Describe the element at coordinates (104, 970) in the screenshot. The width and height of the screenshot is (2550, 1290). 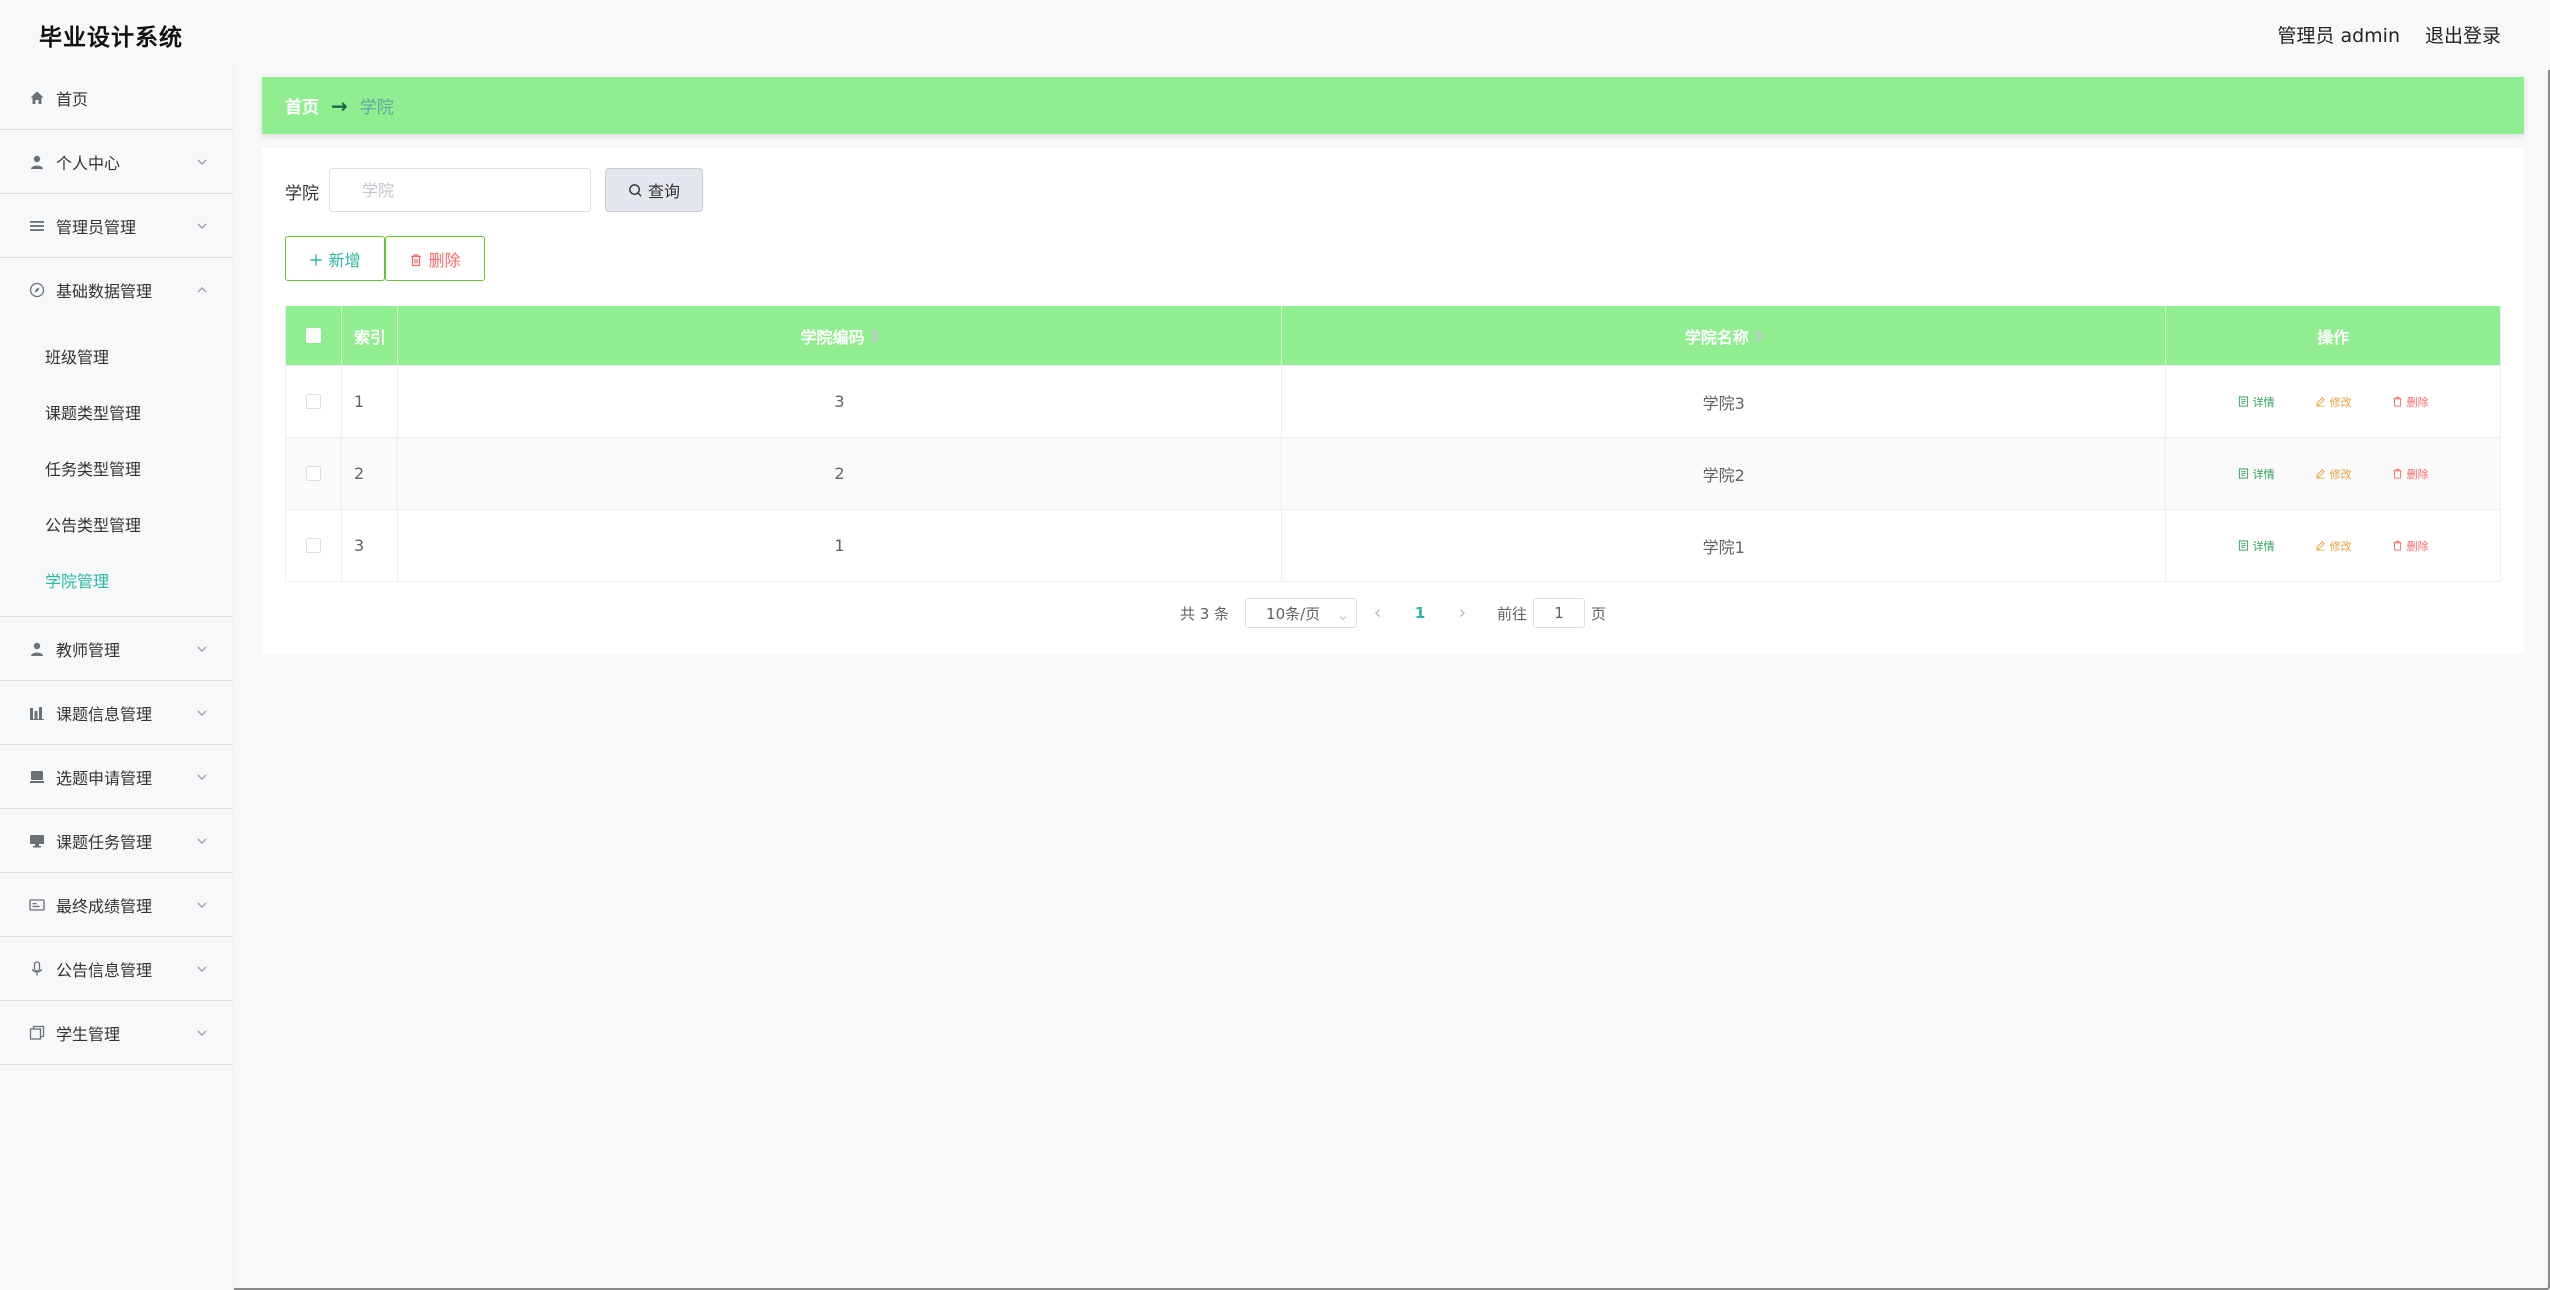
I see `sidebar-item-label: 公告信息管理` at that location.